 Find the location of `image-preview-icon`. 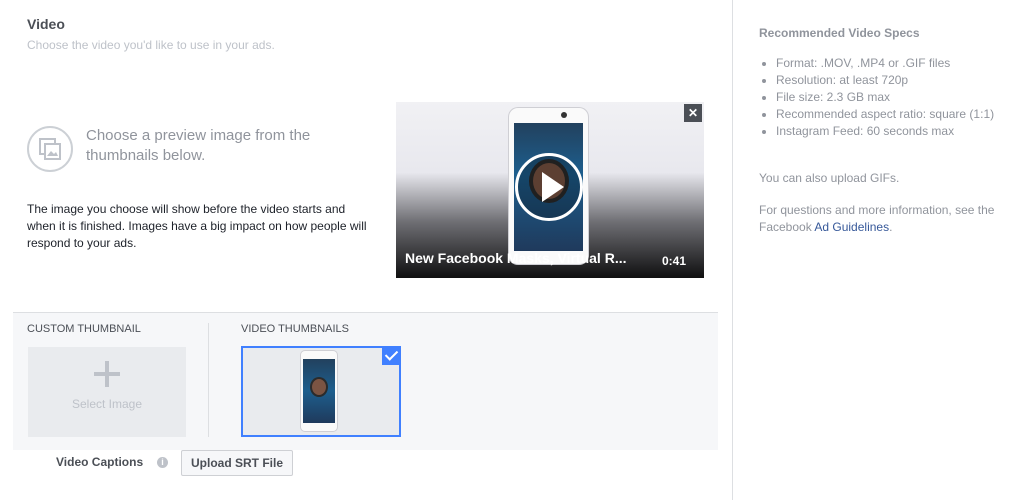

image-preview-icon is located at coordinates (50, 149).